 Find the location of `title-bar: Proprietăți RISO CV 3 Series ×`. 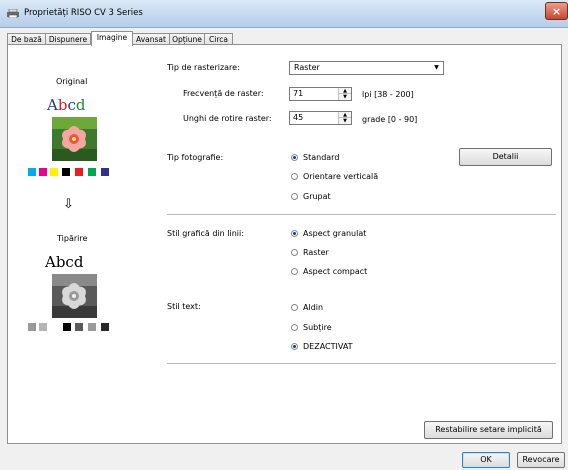

title-bar: Proprietăți RISO CV 3 Series × is located at coordinates (284, 14).